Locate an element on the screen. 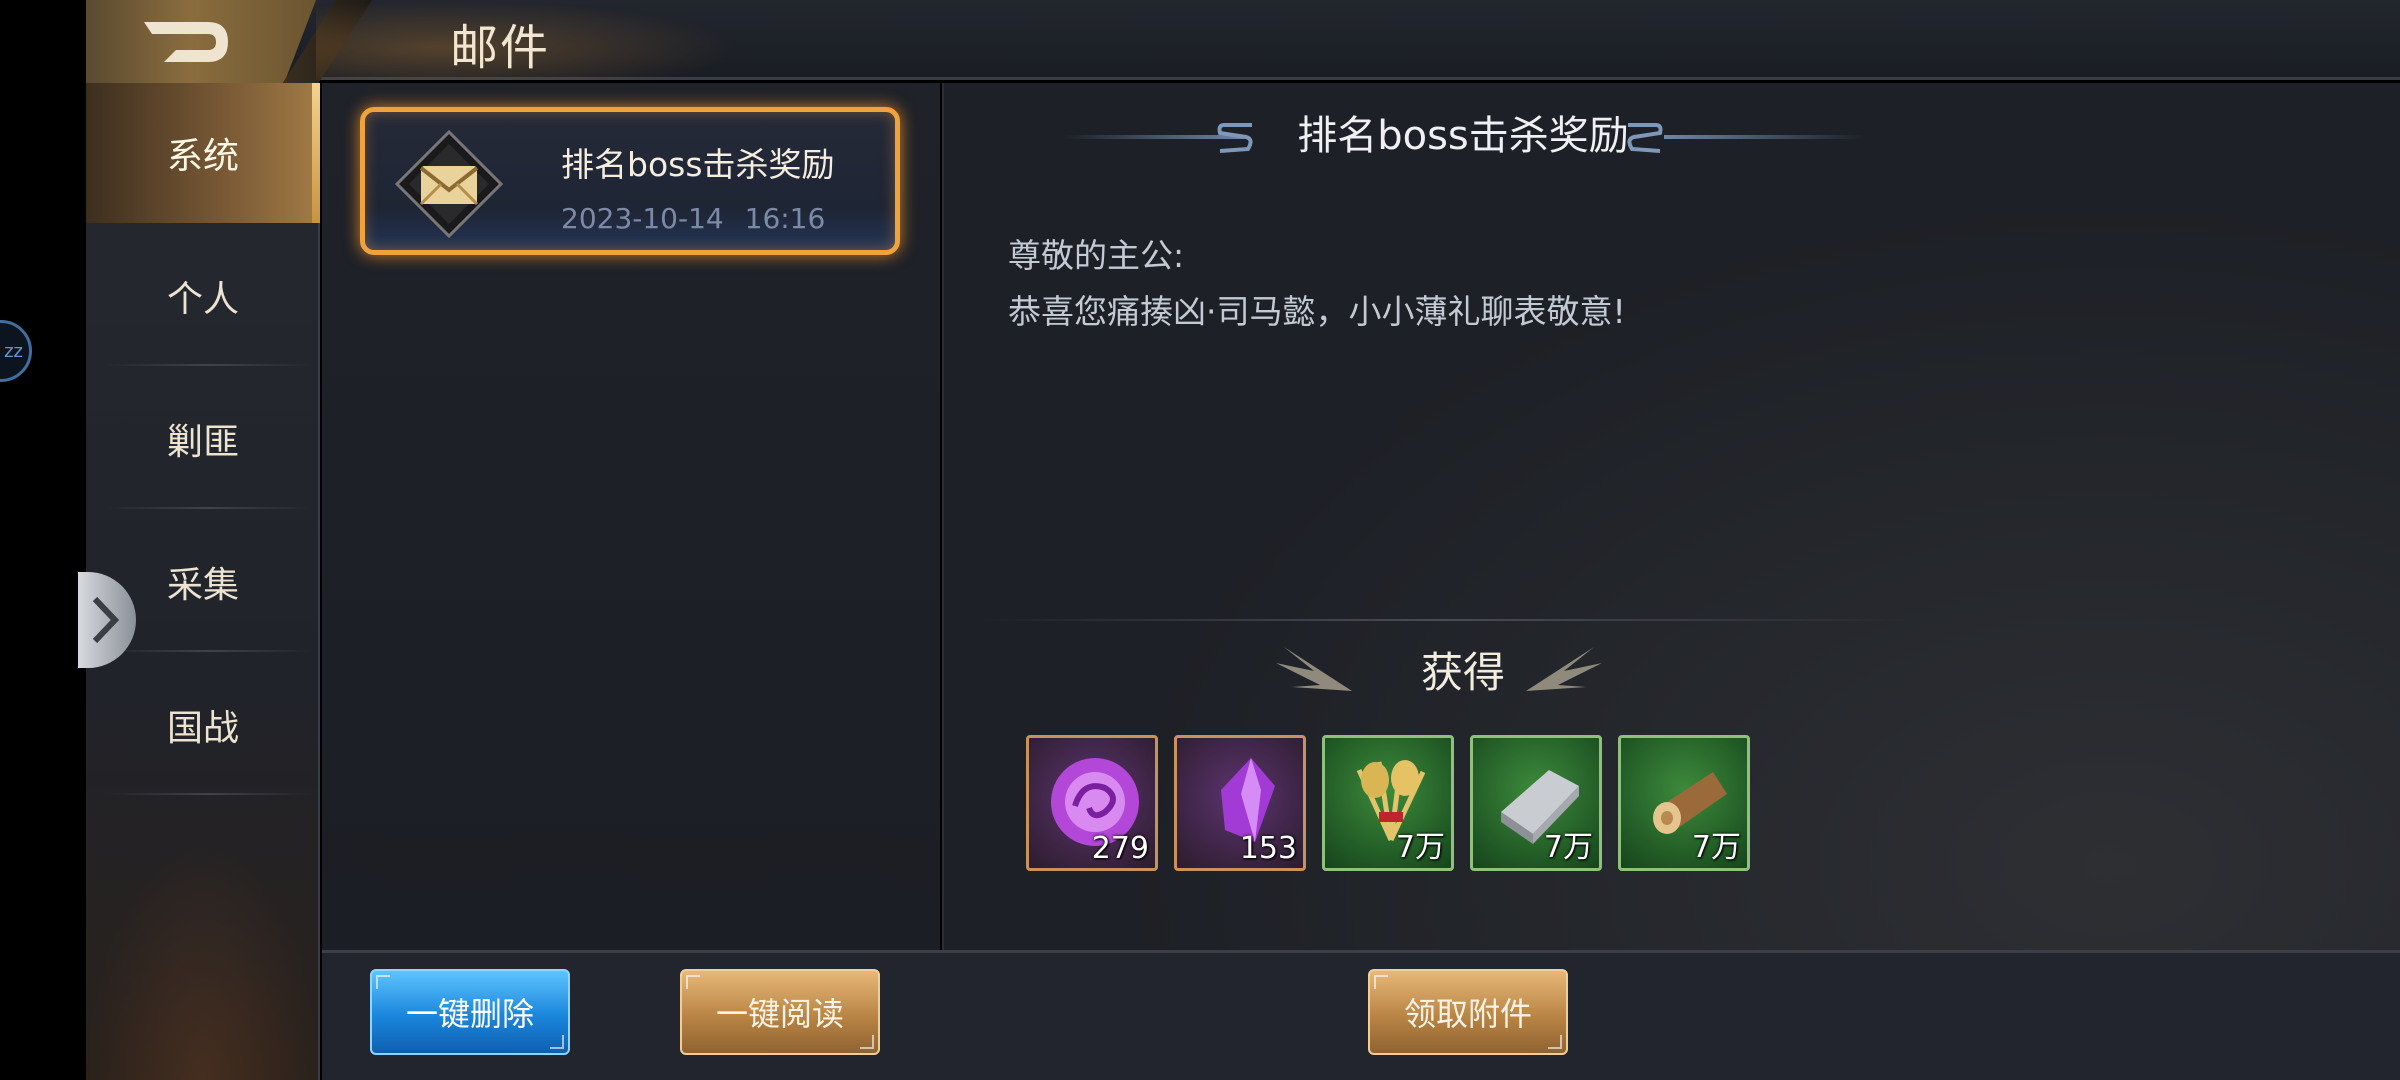 The image size is (2400, 1080). detail-title-bar: 排名boss击杀奖励 is located at coordinates (1444, 136).